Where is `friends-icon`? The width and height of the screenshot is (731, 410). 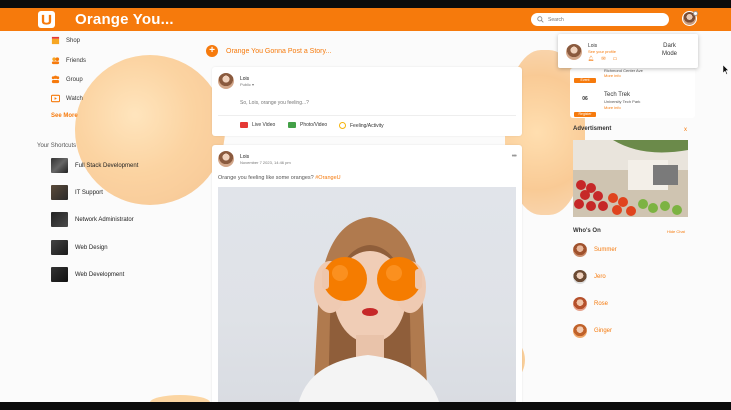
friends-icon is located at coordinates (55, 60).